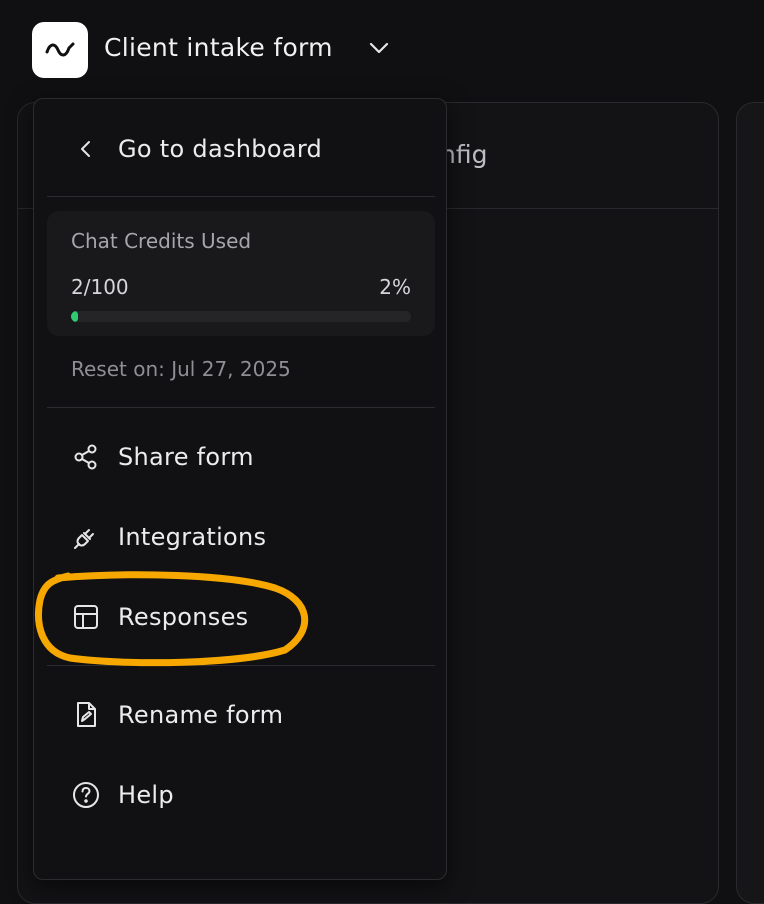 This screenshot has height=904, width=764. I want to click on credits-reset-date: Reset on: Jul 27, 2025, so click(181, 369).